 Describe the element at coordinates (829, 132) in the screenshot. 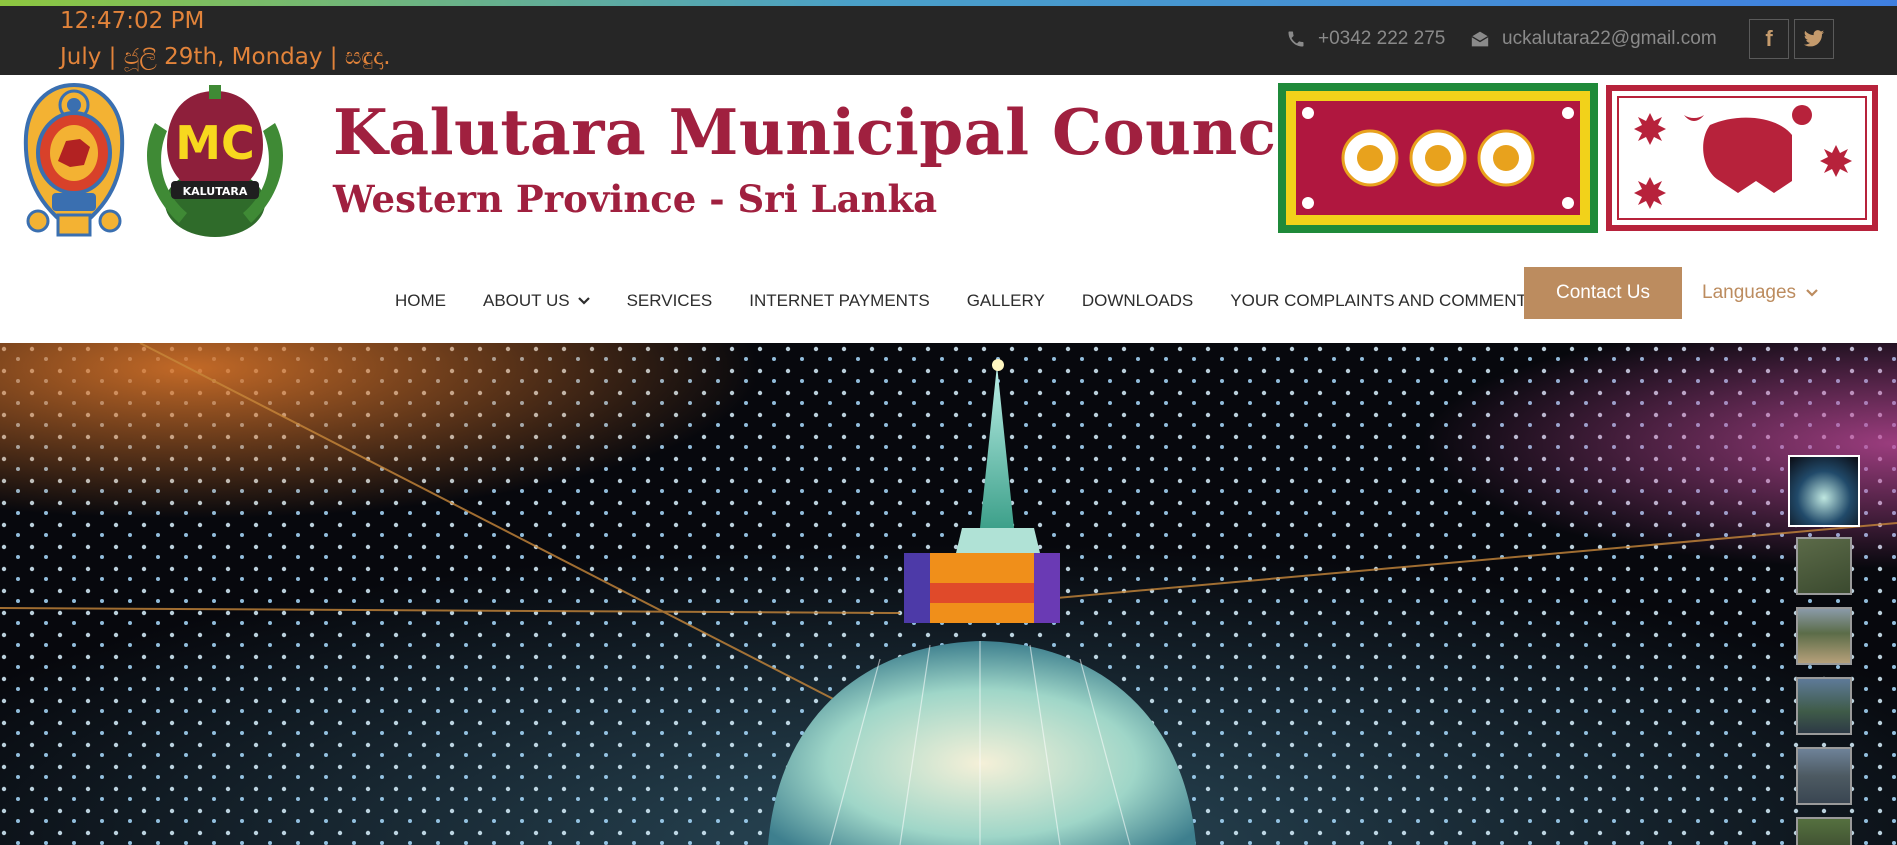

I see `site-title: Kalutara Municipal Council` at that location.